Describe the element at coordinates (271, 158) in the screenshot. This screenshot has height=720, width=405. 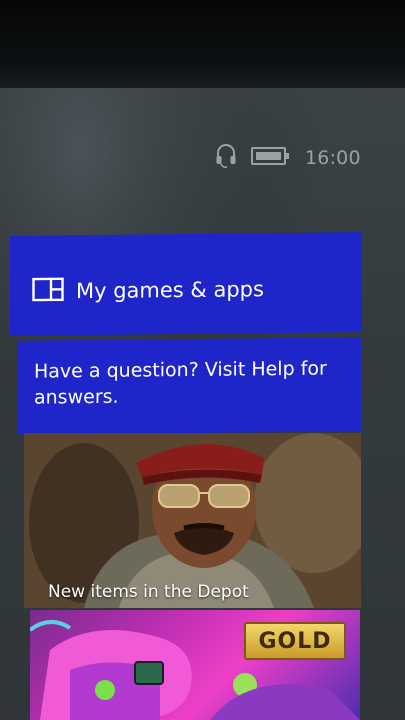
I see `battery-icon` at that location.